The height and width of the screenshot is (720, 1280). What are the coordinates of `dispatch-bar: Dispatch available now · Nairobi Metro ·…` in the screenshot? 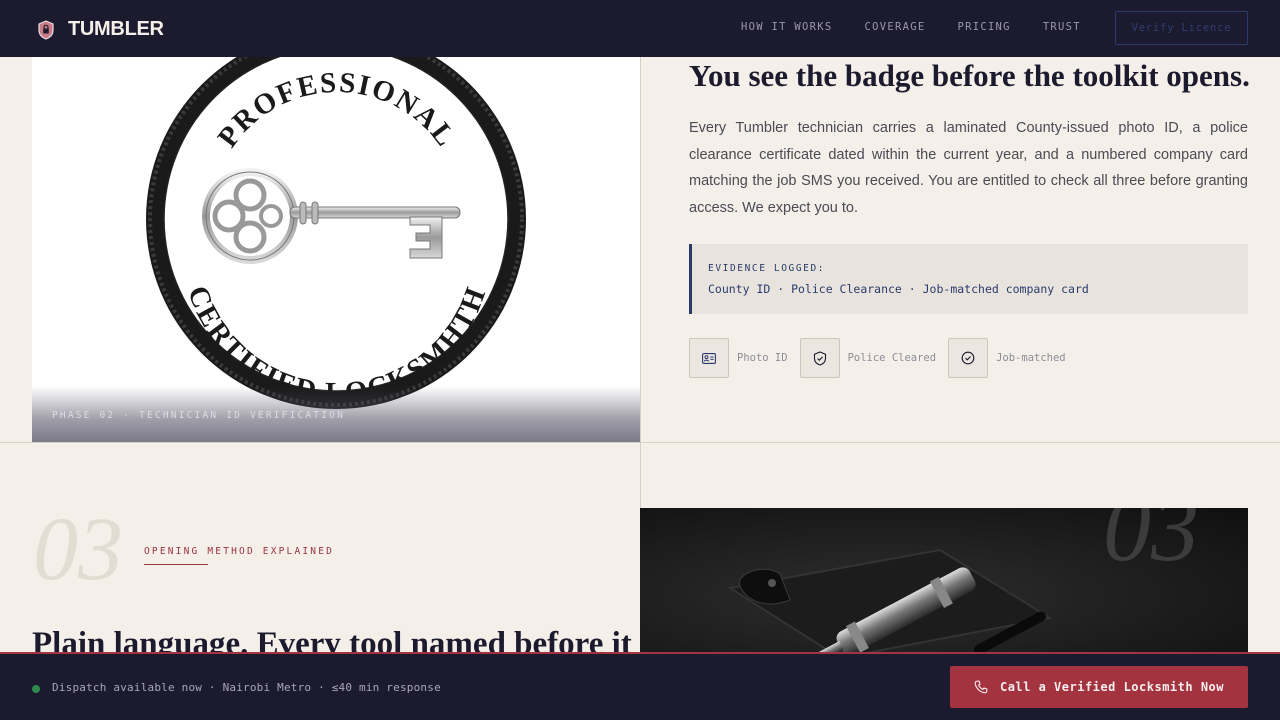 It's located at (640, 686).